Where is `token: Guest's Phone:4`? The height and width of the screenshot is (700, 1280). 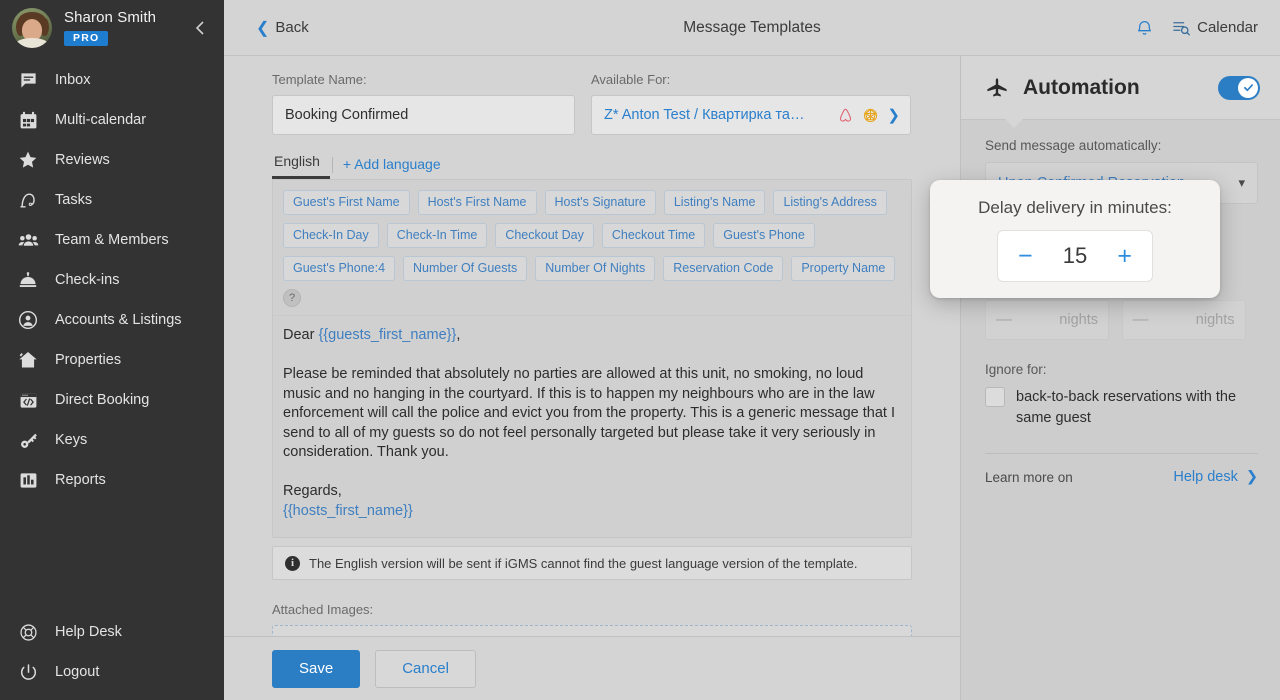
token: Guest's Phone:4 is located at coordinates (339, 268).